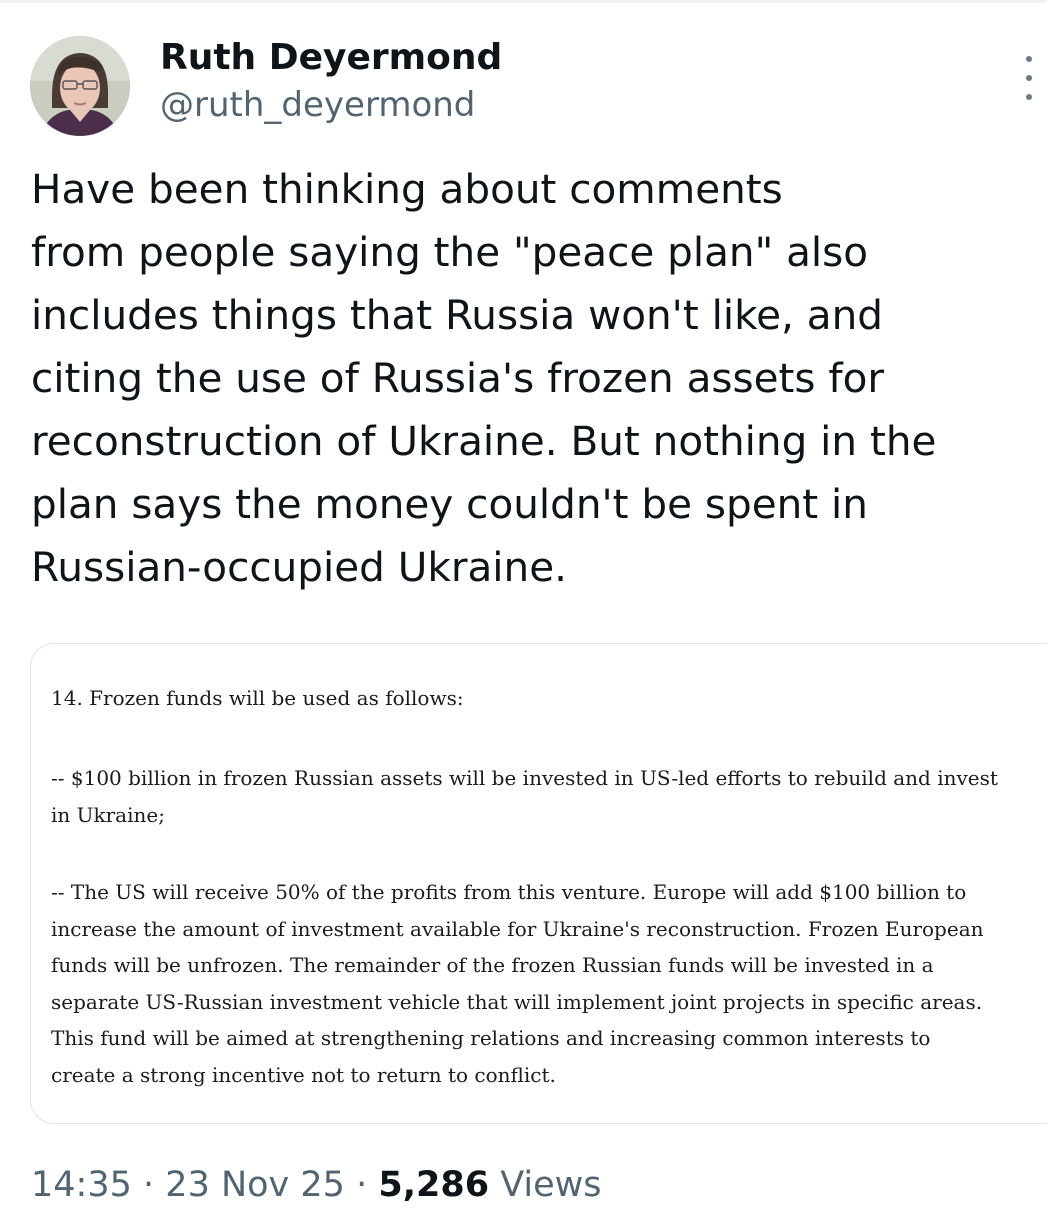 The height and width of the screenshot is (1224, 1047). Describe the element at coordinates (551, 1185) in the screenshot. I see `views-label: Views` at that location.